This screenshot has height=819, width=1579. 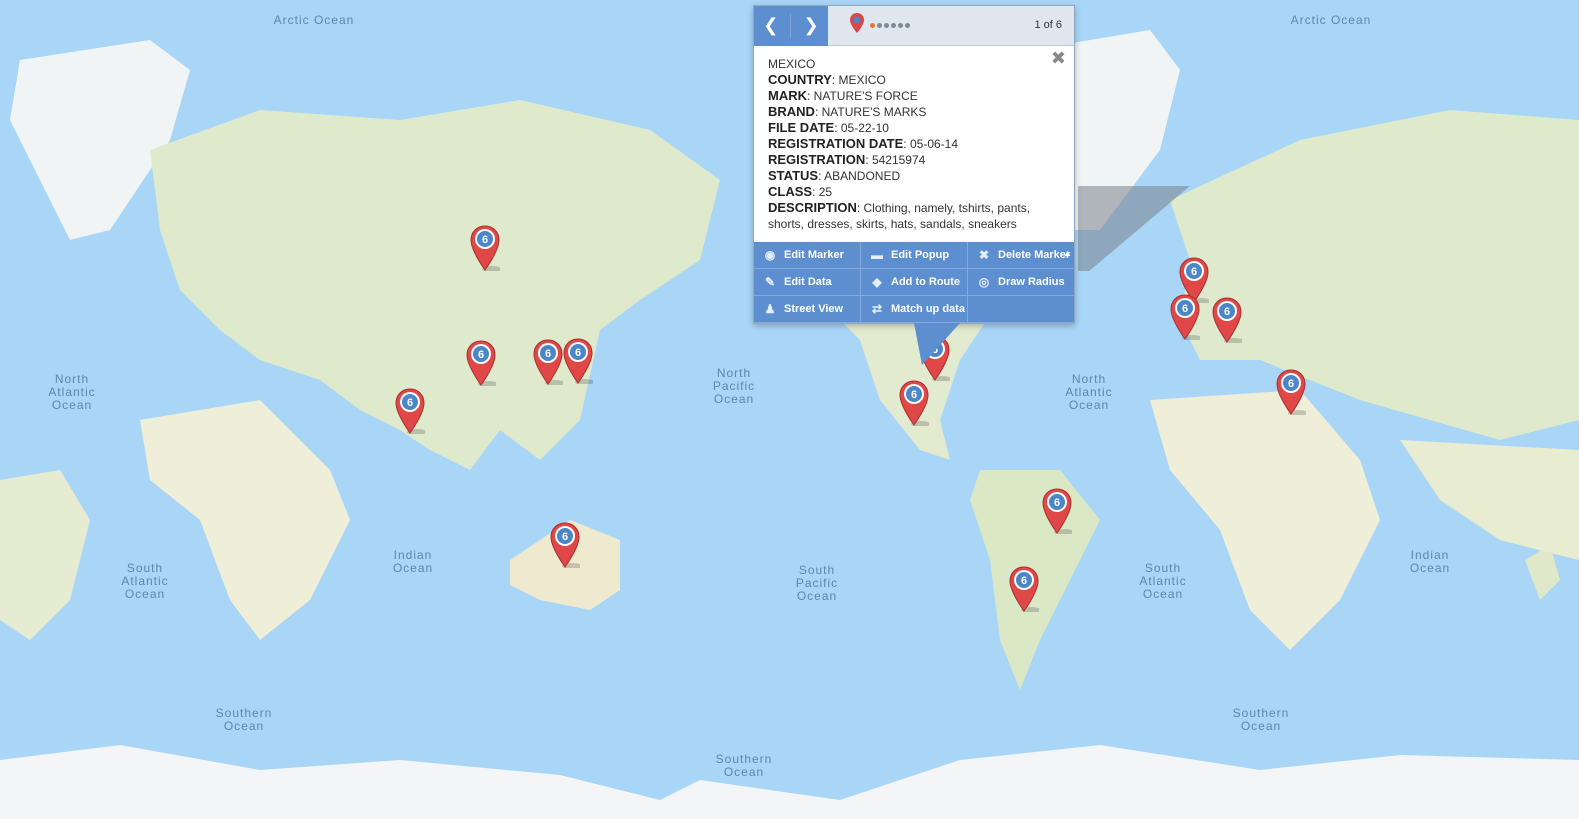 What do you see at coordinates (807, 255) in the screenshot?
I see `edit-marker-button: ◉ Edit Marker` at bounding box center [807, 255].